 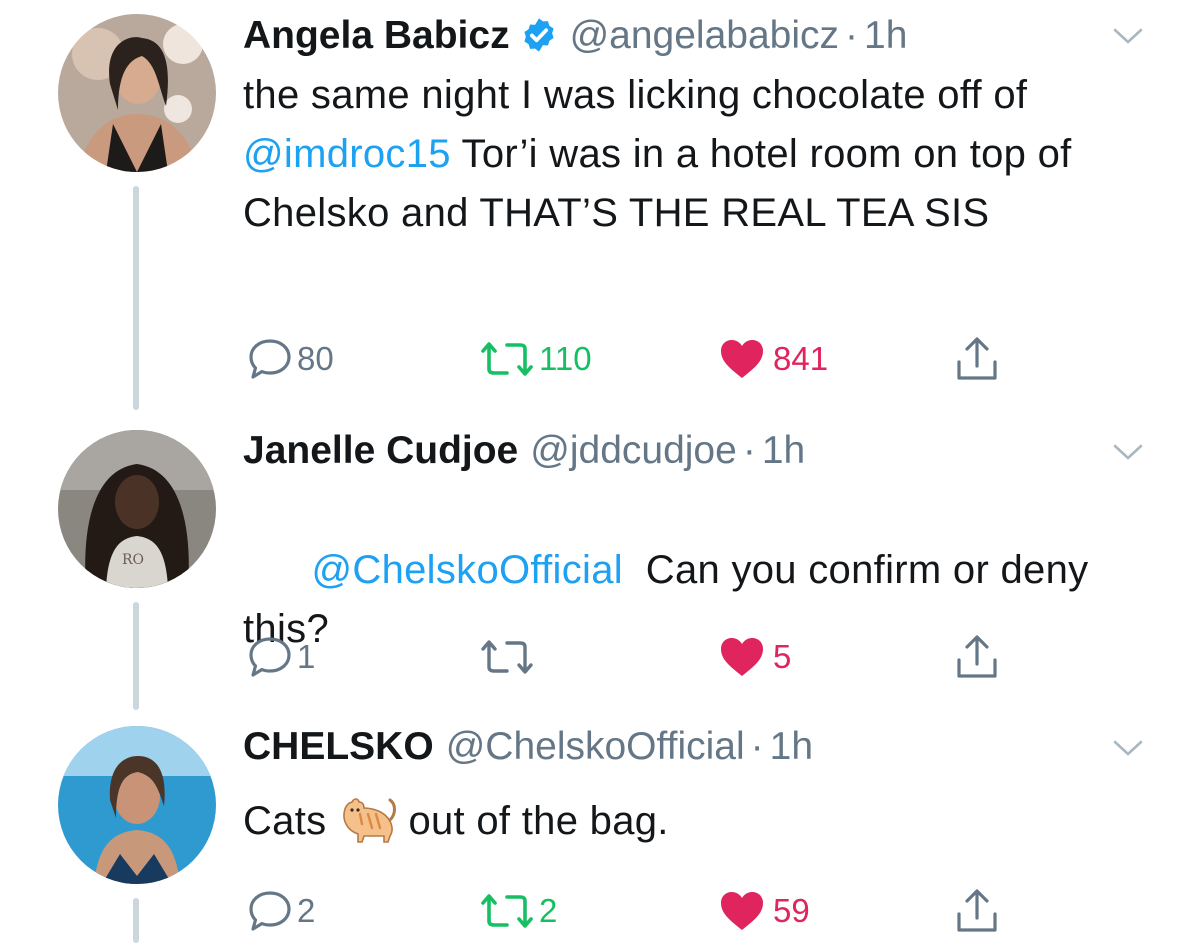 What do you see at coordinates (338, 747) in the screenshot?
I see `display-name: CHELSKO` at bounding box center [338, 747].